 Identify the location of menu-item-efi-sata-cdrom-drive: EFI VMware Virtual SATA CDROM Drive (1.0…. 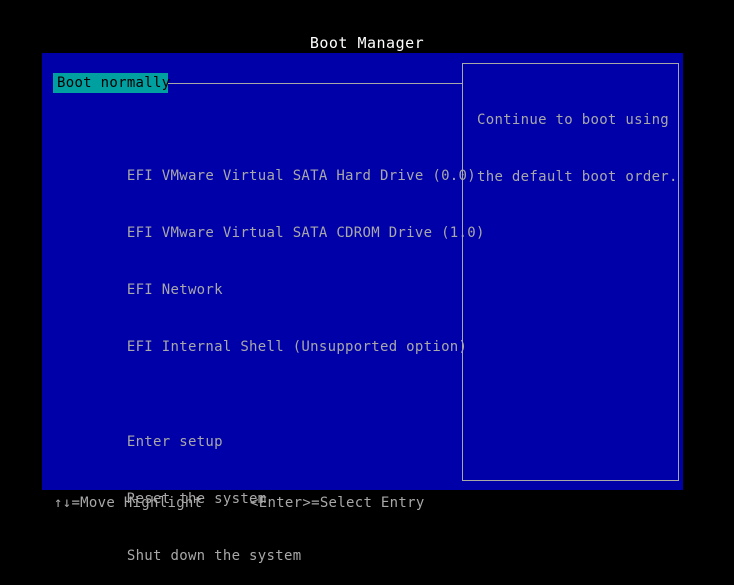
(271, 223).